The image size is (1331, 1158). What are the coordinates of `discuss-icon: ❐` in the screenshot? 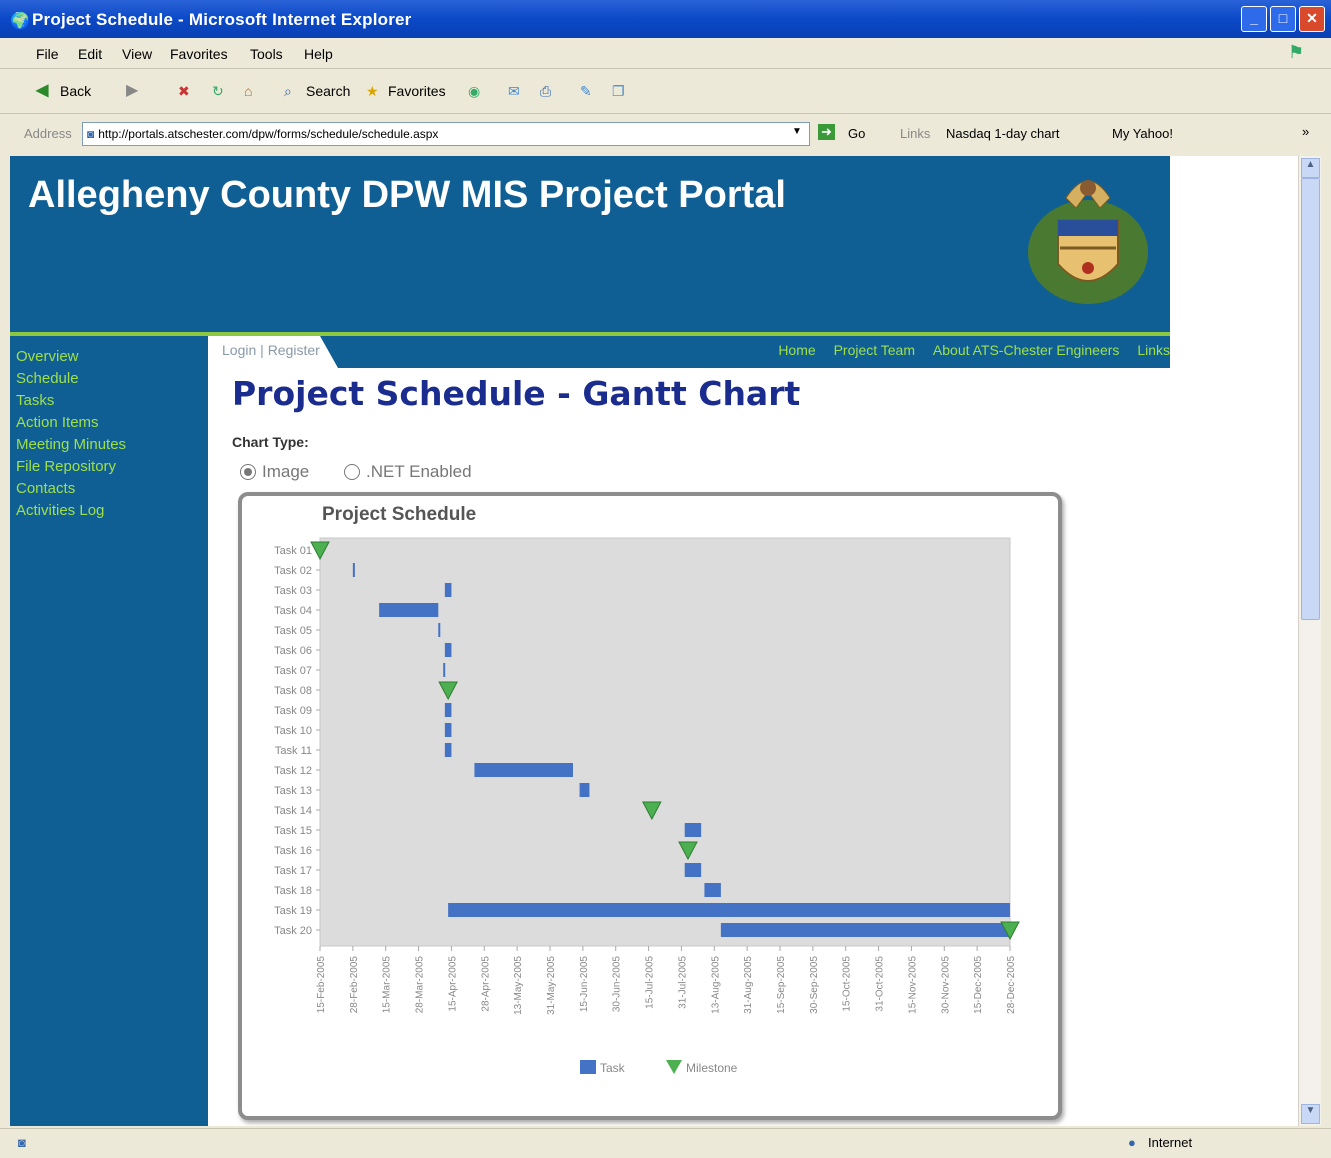 It's located at (618, 91).